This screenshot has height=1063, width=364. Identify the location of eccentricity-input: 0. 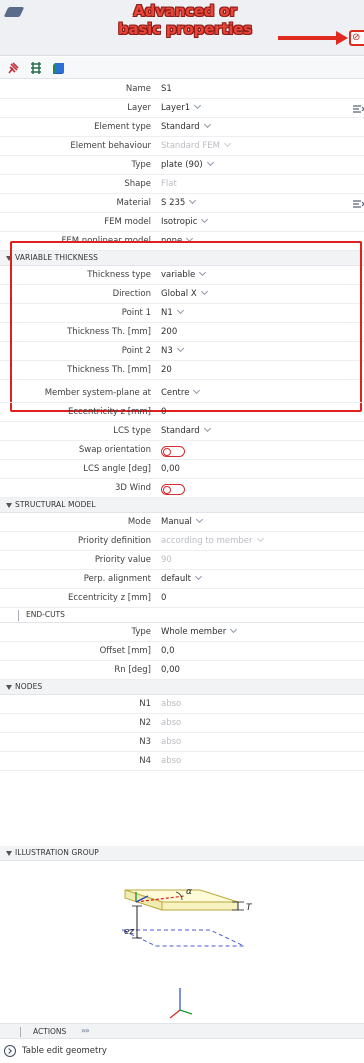
(163, 412).